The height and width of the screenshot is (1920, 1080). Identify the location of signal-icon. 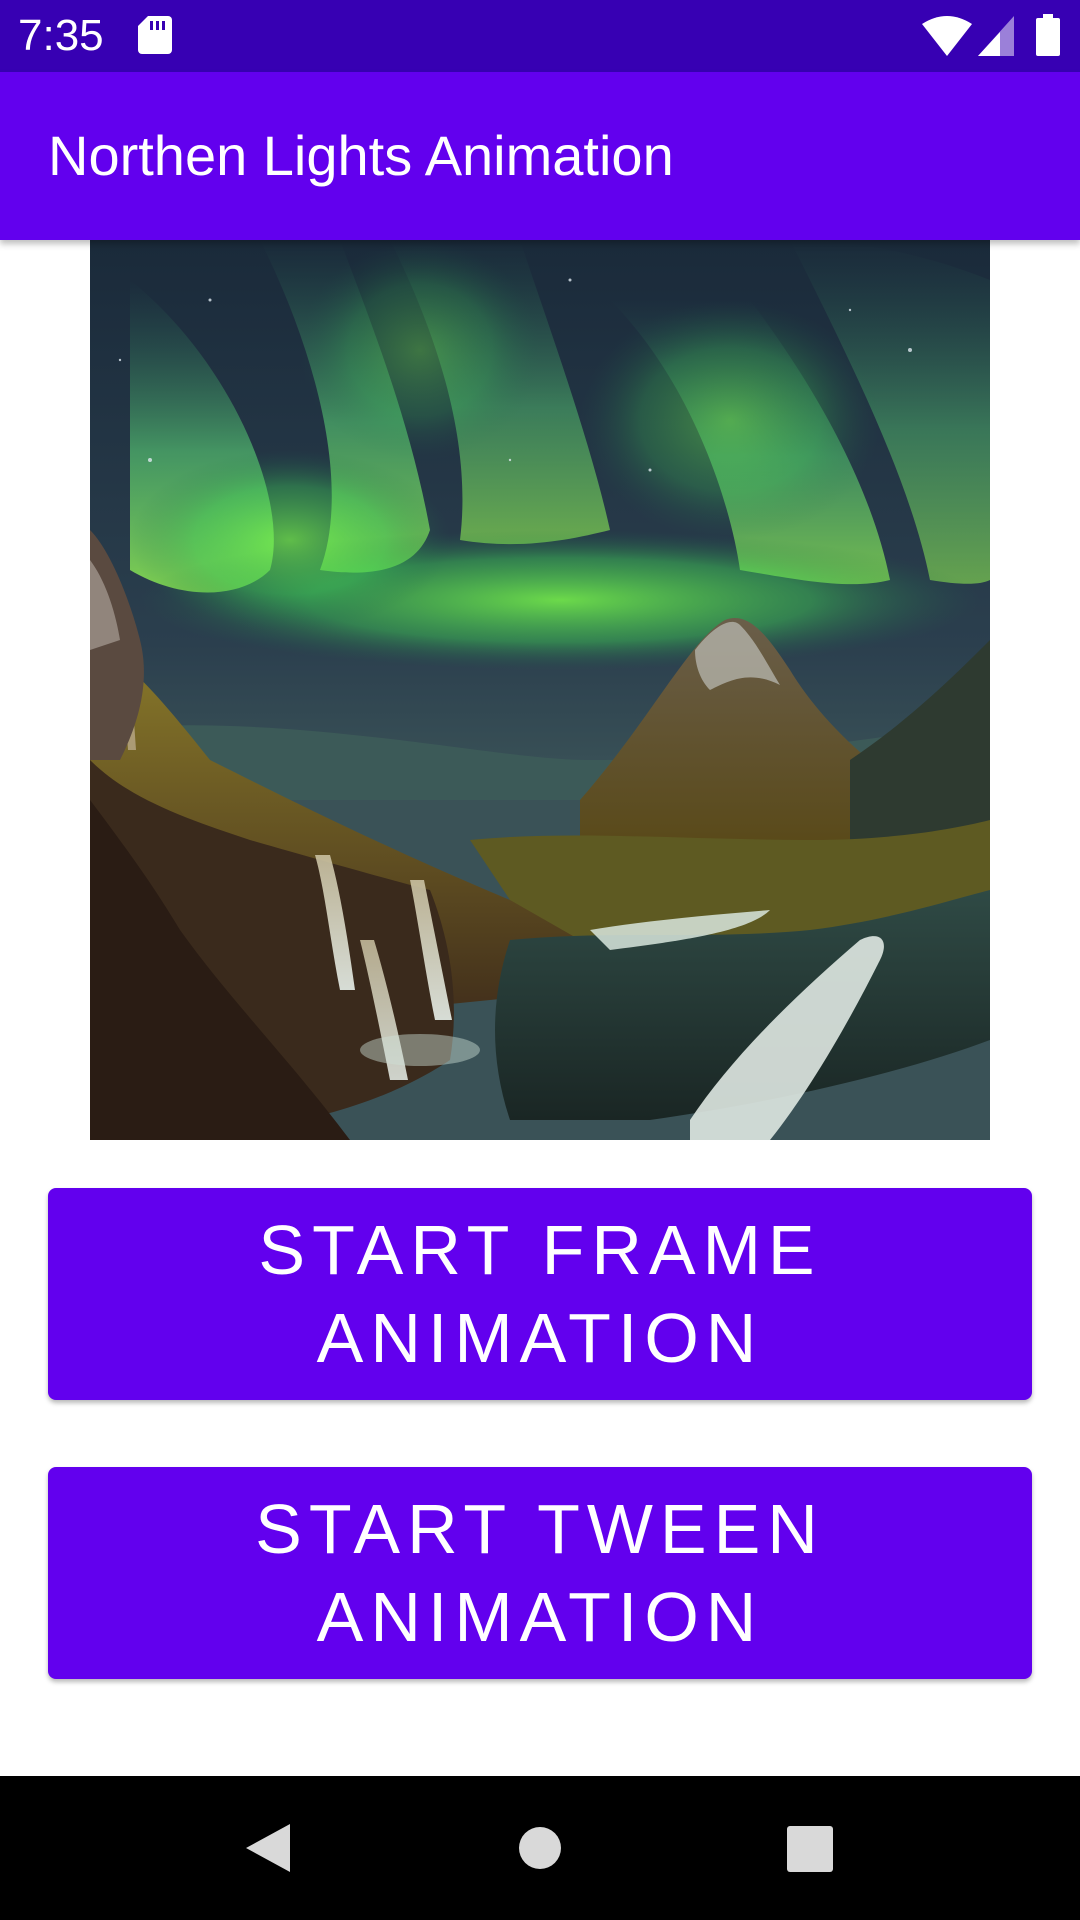
(996, 36).